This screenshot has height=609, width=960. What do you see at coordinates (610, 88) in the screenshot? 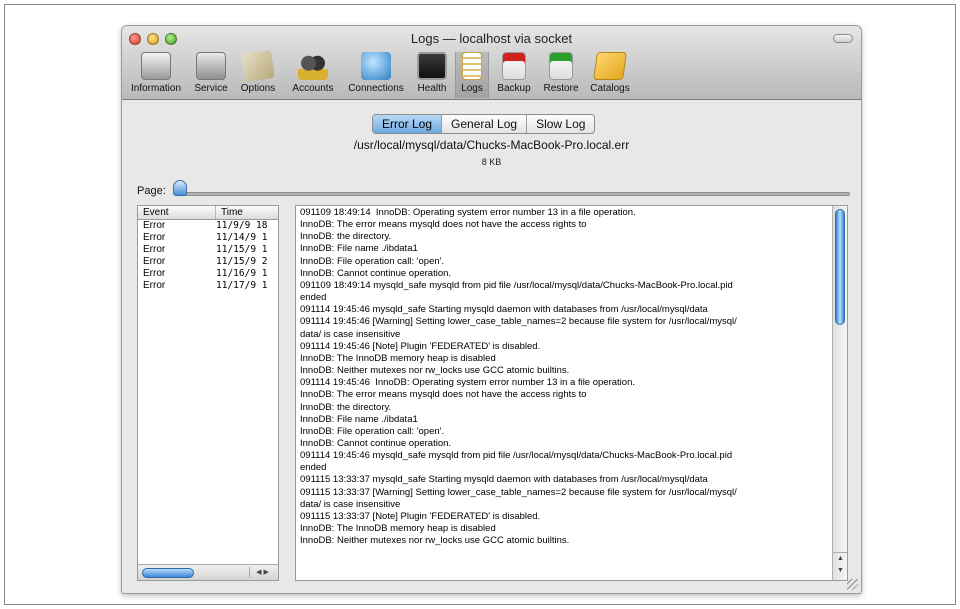
I see `toolbar-label: Catalogs` at bounding box center [610, 88].